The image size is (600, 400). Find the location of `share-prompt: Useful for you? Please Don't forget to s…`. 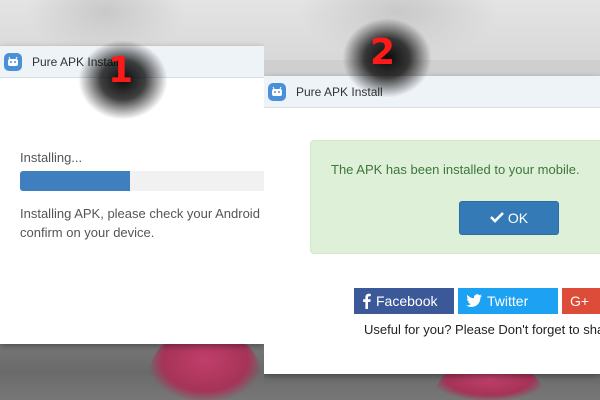

share-prompt: Useful for you? Please Don't forget to s… is located at coordinates (482, 329).